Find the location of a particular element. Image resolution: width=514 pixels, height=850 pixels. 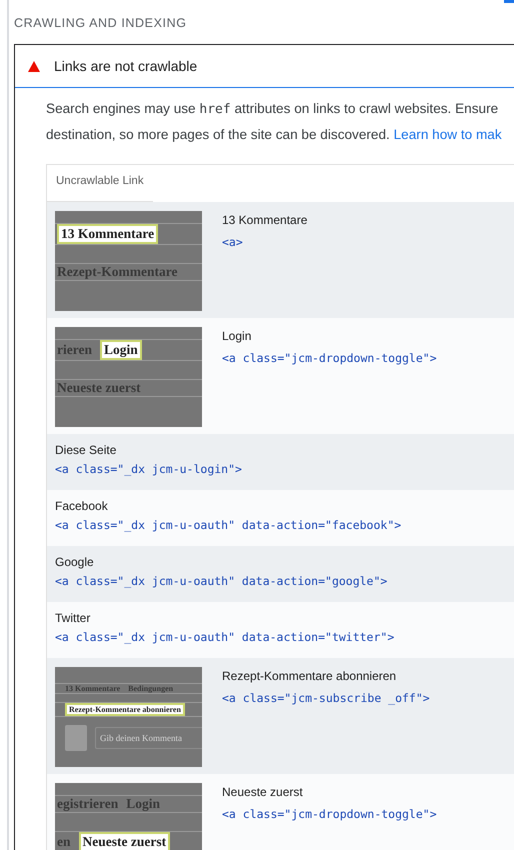

screenshot-text: rieren is located at coordinates (74, 350).